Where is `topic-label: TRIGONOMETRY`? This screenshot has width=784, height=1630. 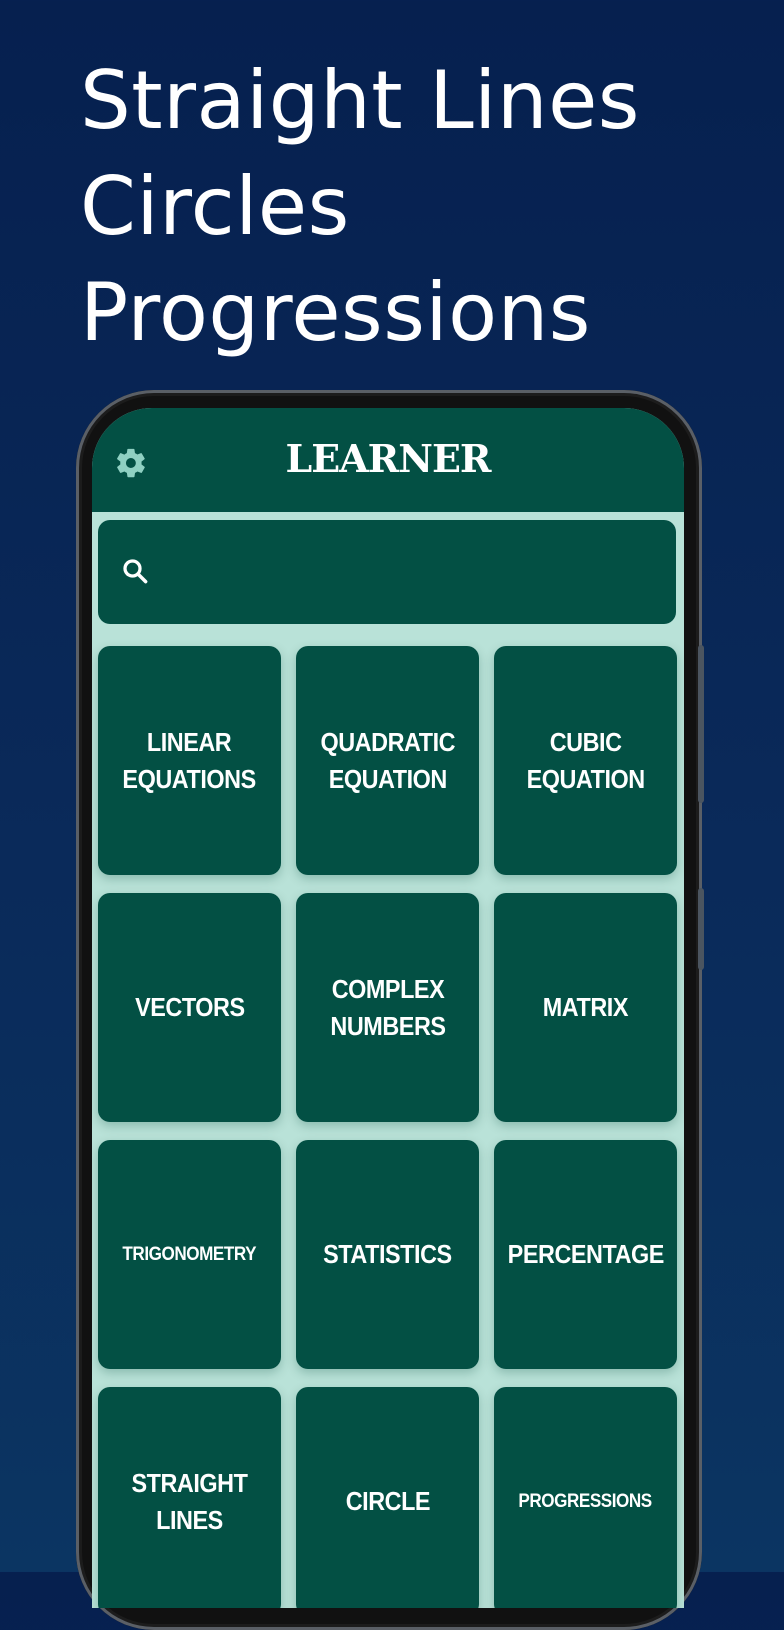
topic-label: TRIGONOMETRY is located at coordinates (189, 1254).